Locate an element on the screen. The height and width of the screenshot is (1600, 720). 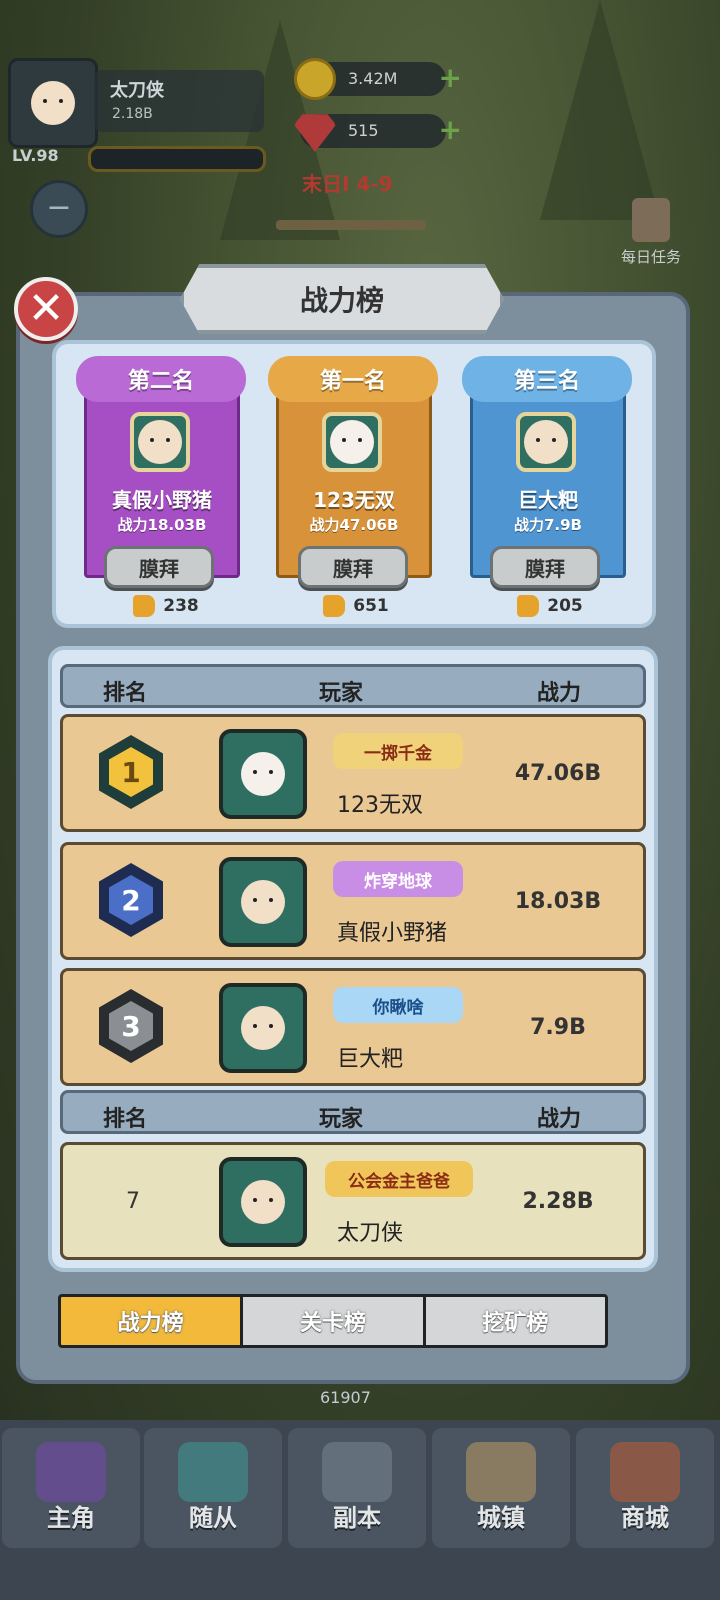
gem-counter: 515 + is located at coordinates (378, 133).